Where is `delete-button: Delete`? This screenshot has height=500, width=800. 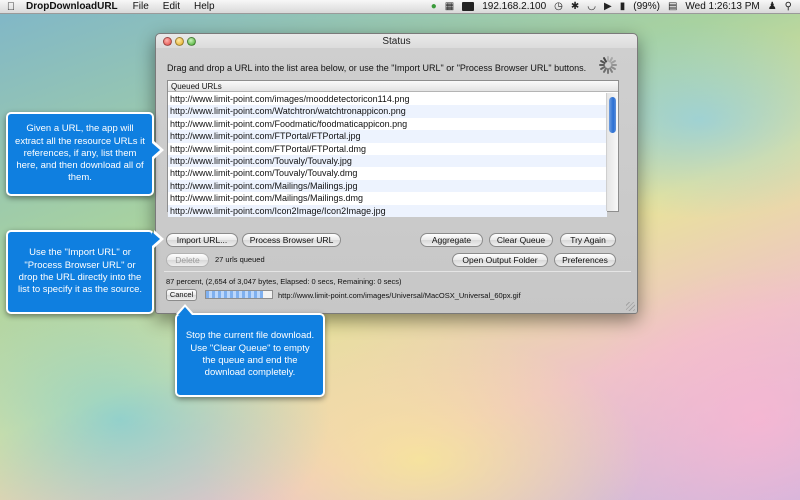 delete-button: Delete is located at coordinates (187, 260).